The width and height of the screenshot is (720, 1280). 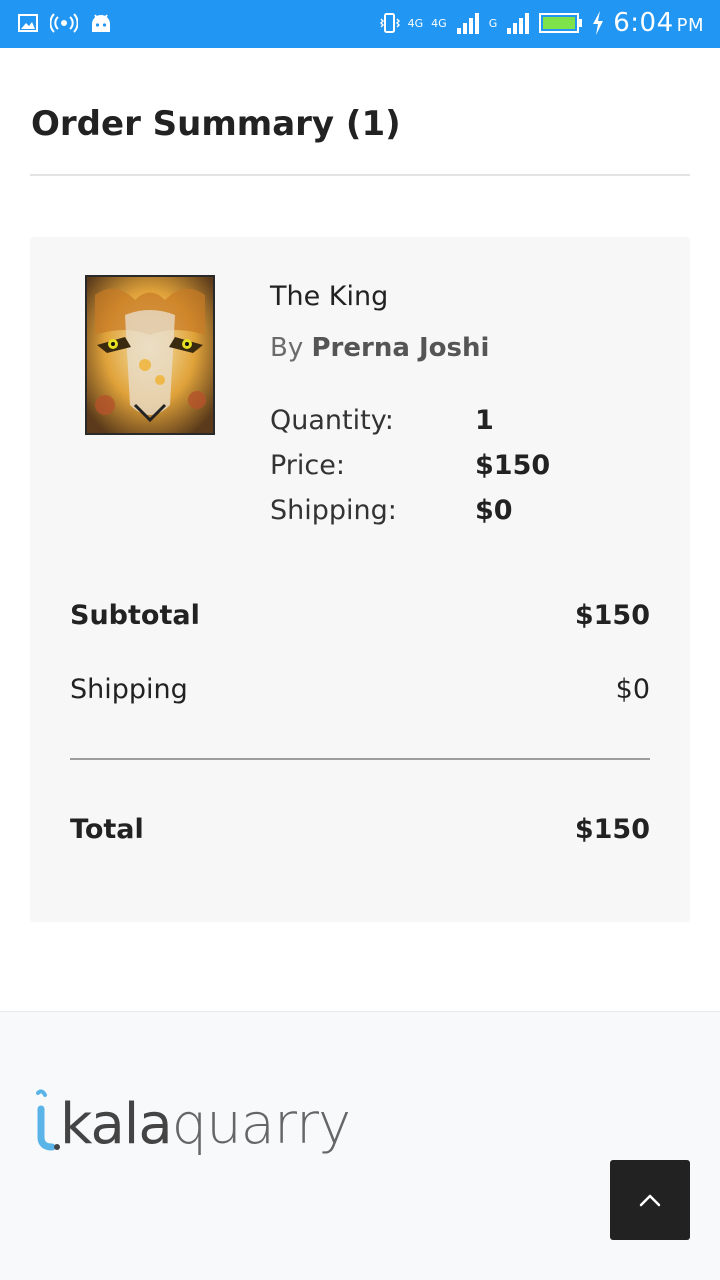 What do you see at coordinates (467, 23) in the screenshot?
I see `signal-icon` at bounding box center [467, 23].